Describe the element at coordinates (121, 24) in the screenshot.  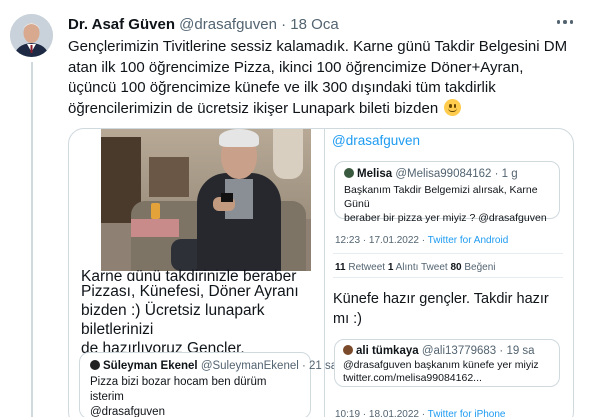
I see `author-name: Dr. Asaf Güven` at that location.